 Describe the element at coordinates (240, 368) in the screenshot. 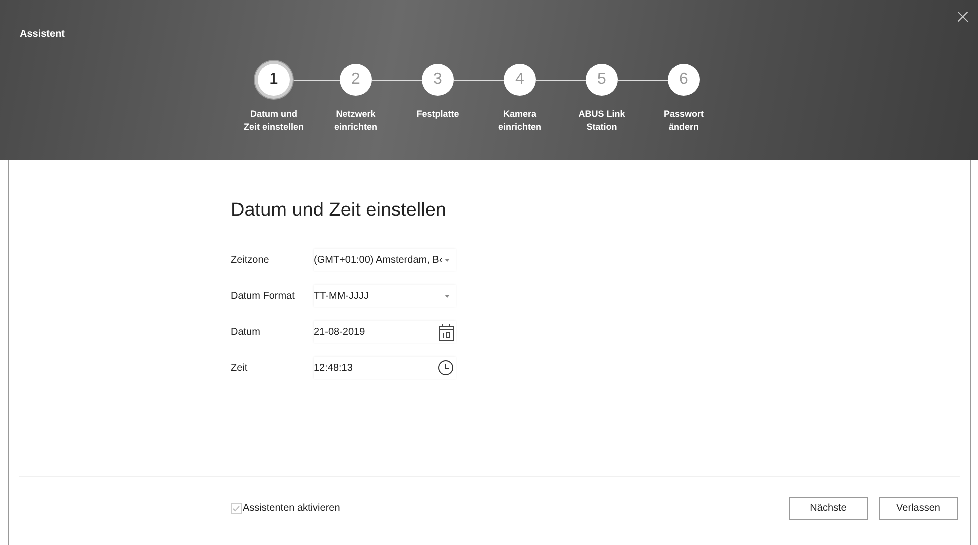

I see `field-label: Zeit` at that location.